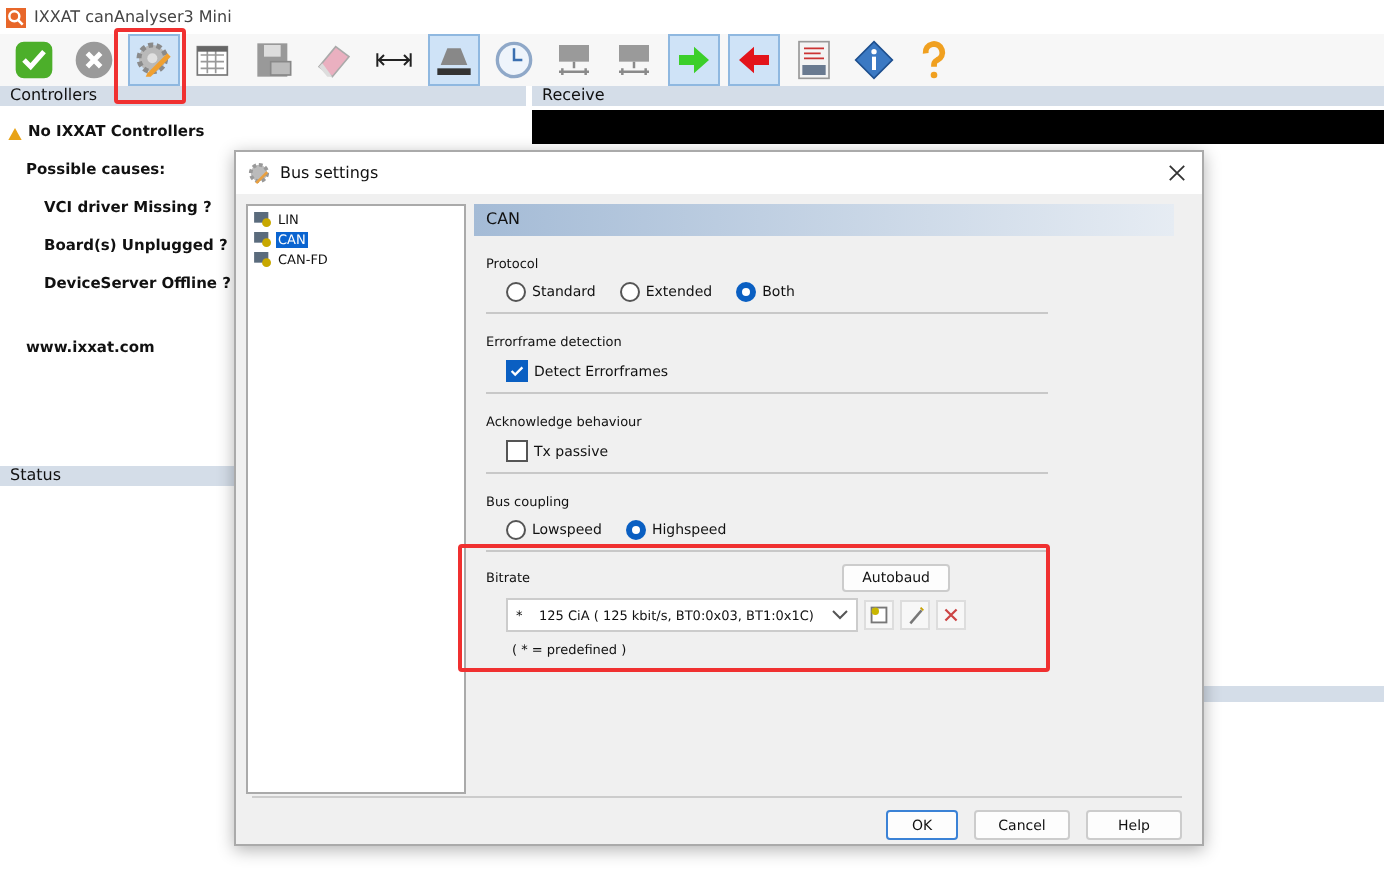 The height and width of the screenshot is (874, 1384). What do you see at coordinates (824, 220) in the screenshot?
I see `section-header: CAN` at bounding box center [824, 220].